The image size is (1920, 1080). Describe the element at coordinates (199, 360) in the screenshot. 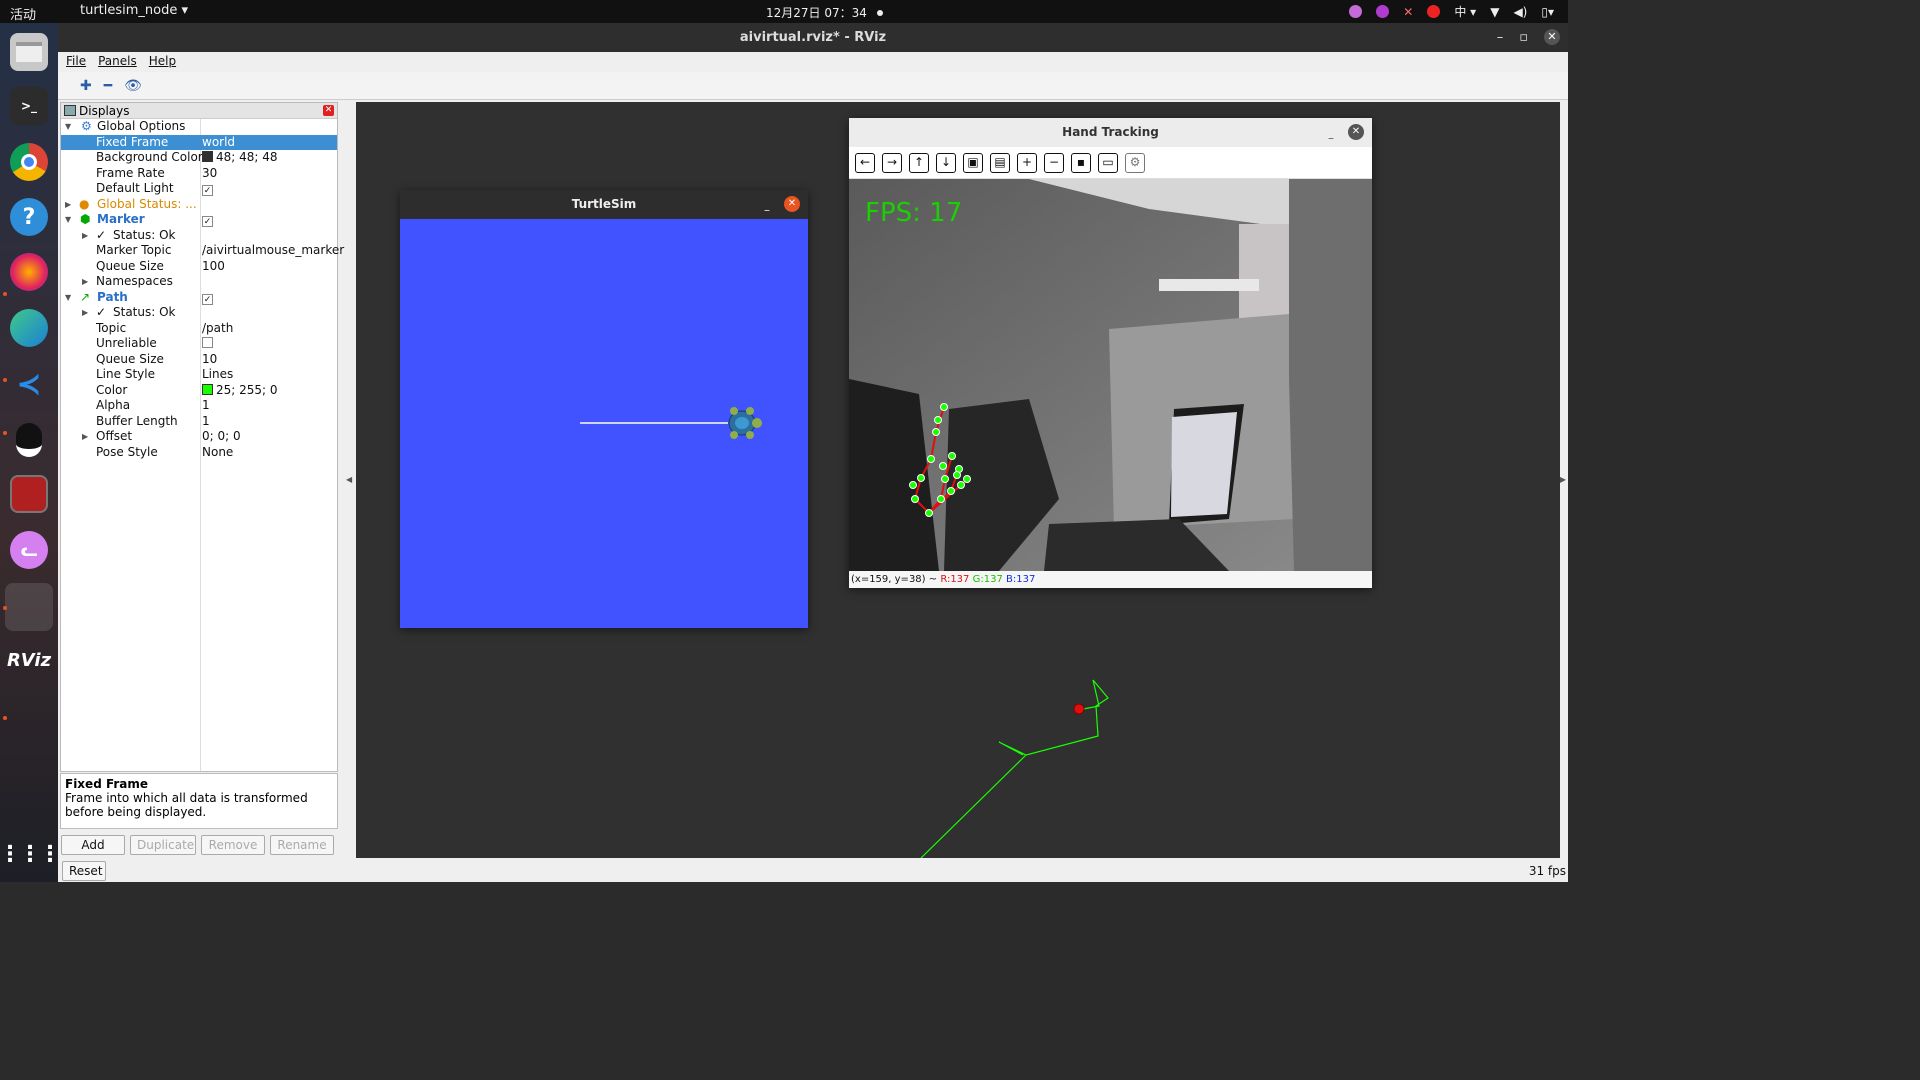

I see `tree-row-queue-size-2: Queue Size 10` at that location.